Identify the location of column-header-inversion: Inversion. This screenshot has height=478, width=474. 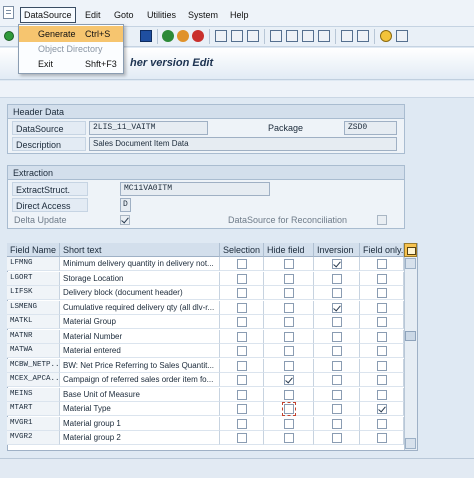
(337, 250).